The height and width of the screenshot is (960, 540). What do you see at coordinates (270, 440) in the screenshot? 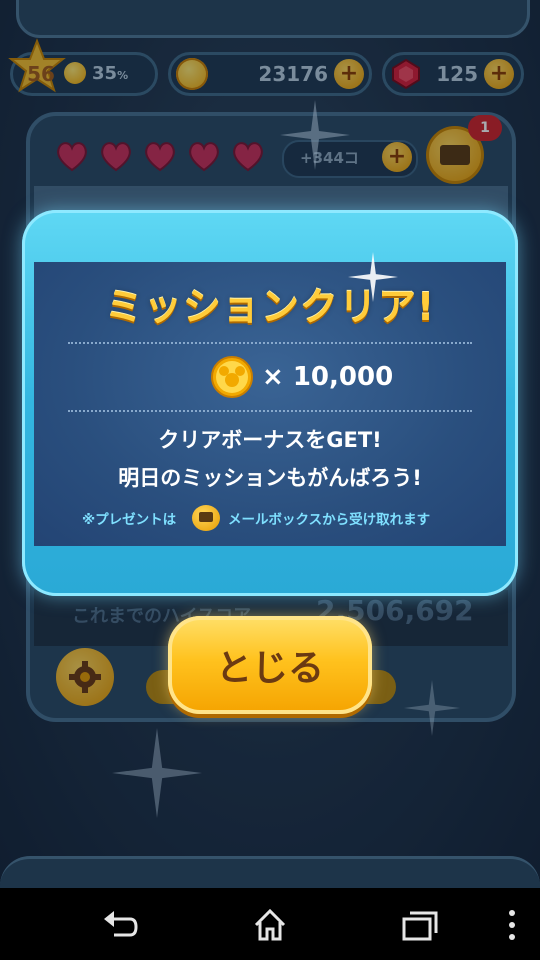
I see `clear-bonus-message: クリアボーナスをGET!` at bounding box center [270, 440].